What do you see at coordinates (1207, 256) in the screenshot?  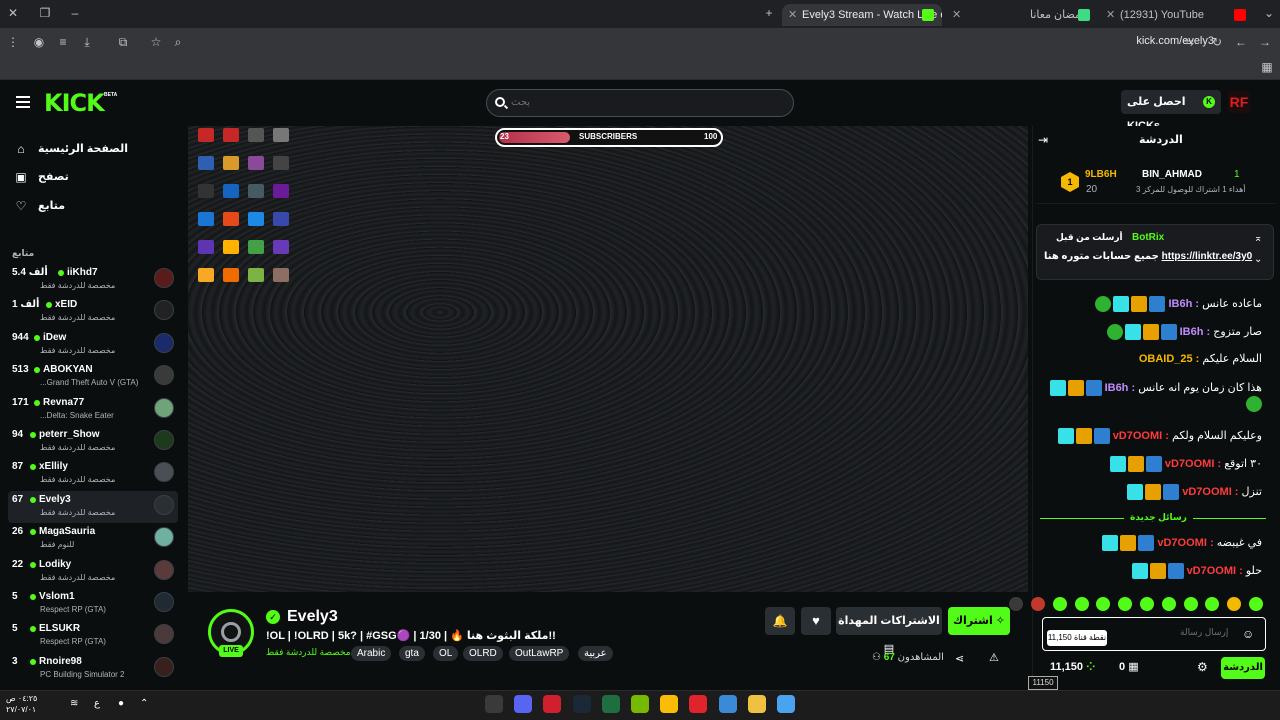 I see `pinned-link: https://linktr.ee/3y0` at bounding box center [1207, 256].